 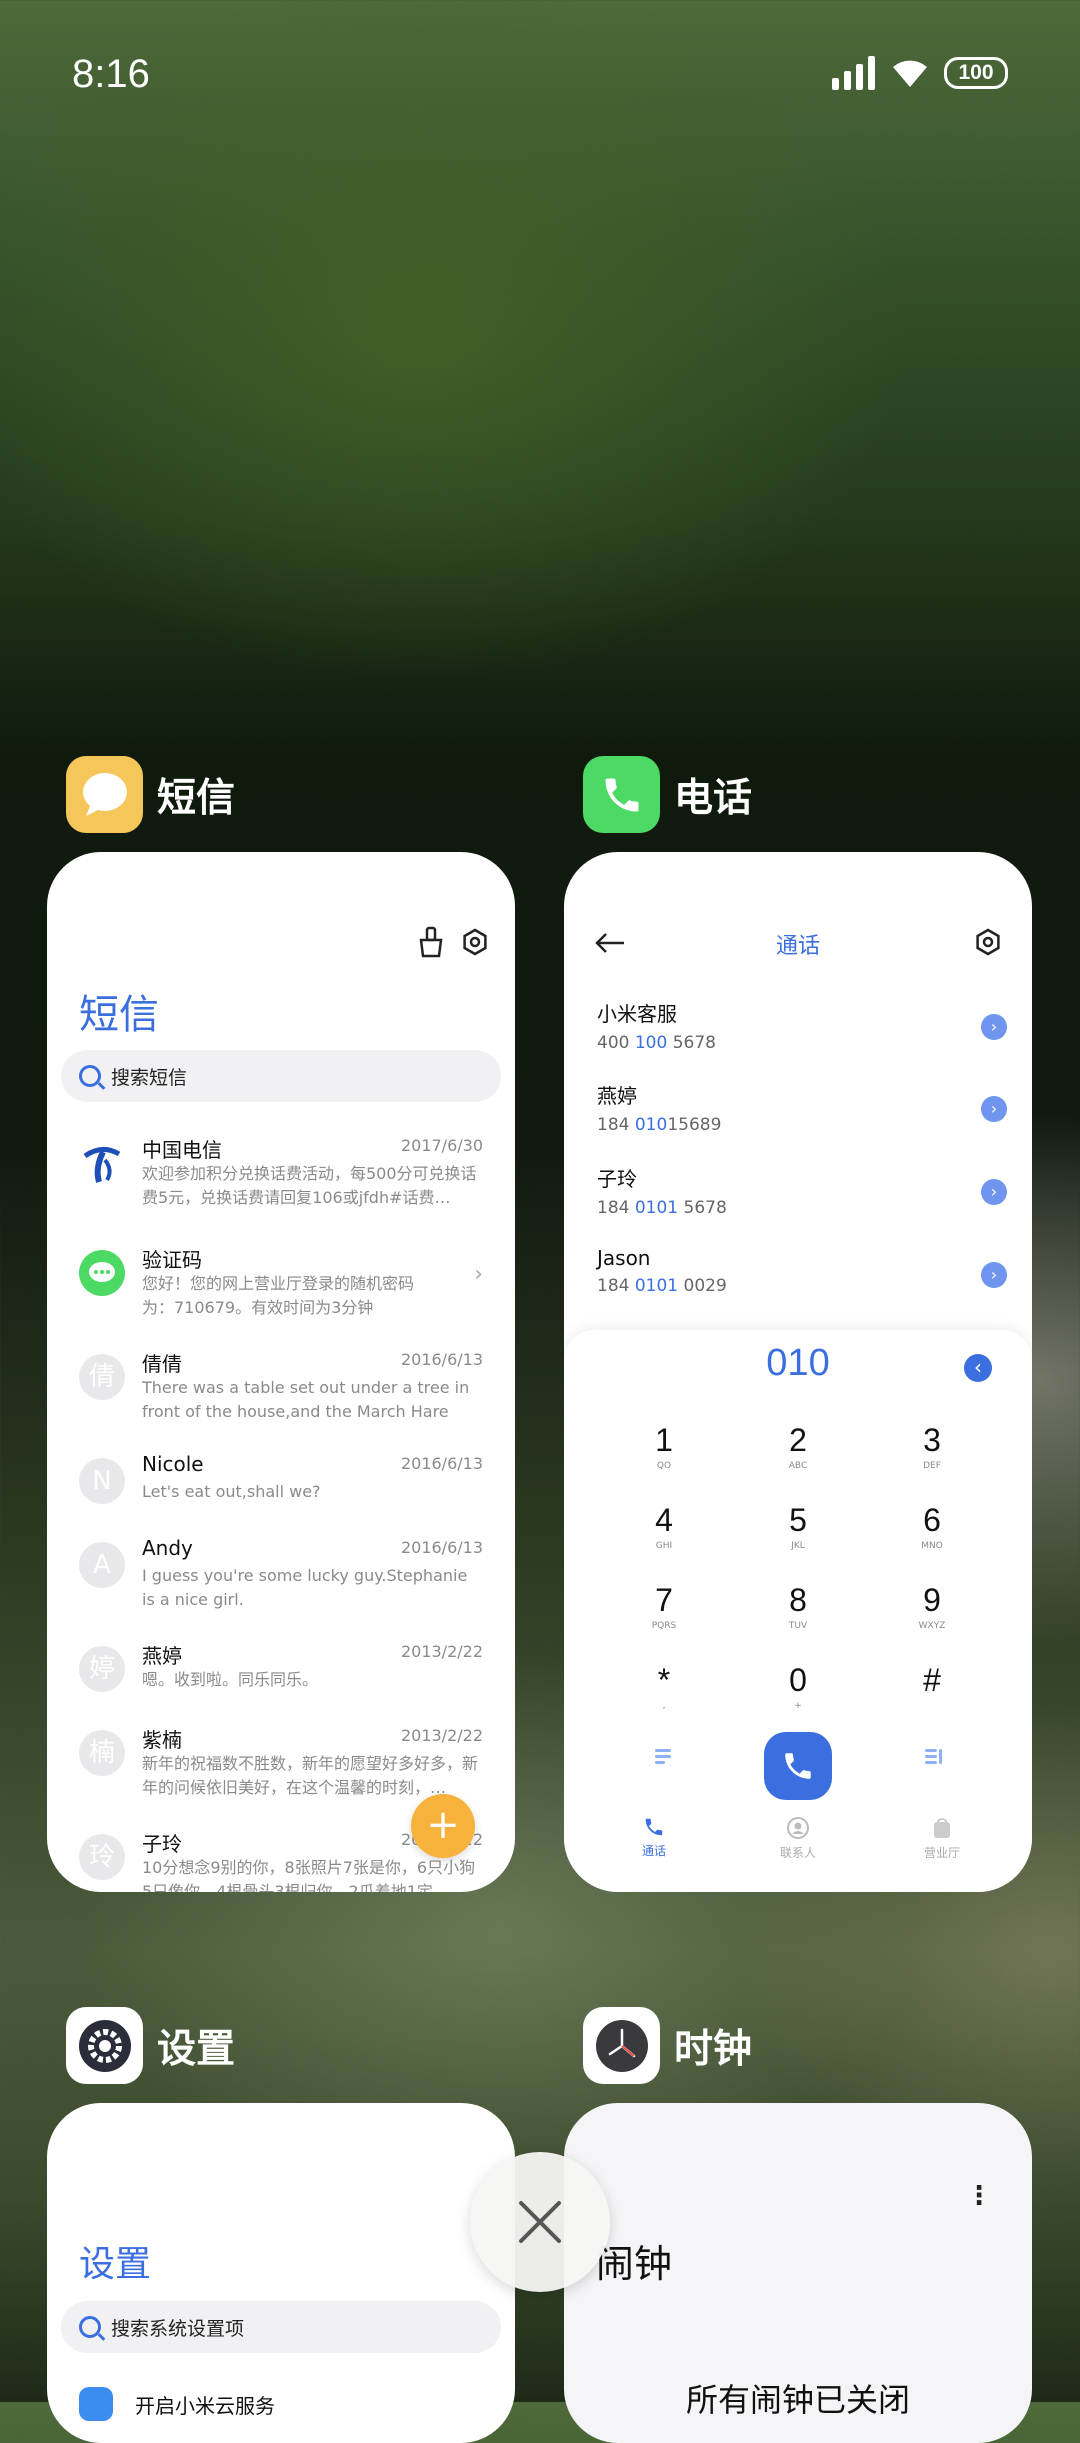 I want to click on tab-store: 营业厅, so click(x=942, y=1838).